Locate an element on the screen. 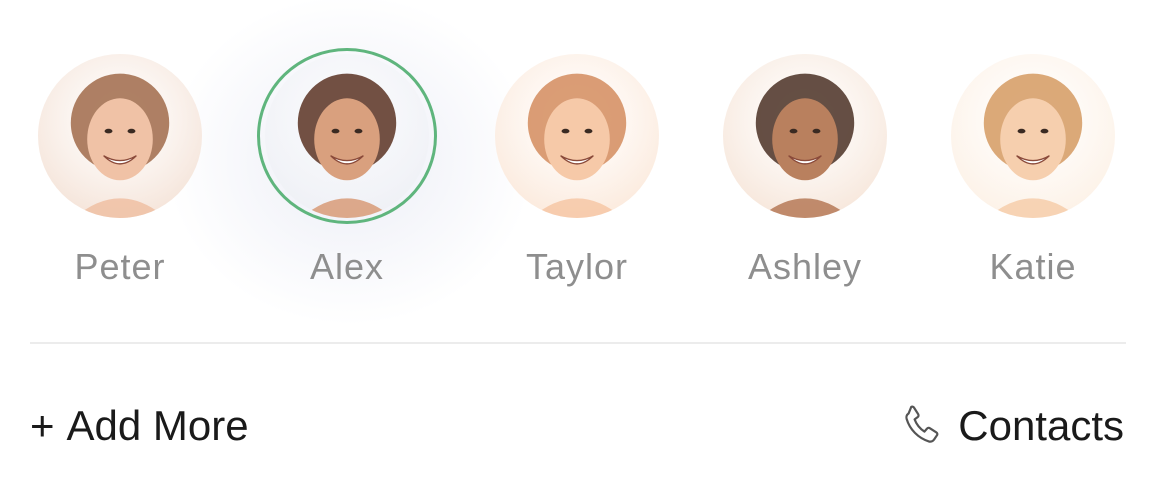 Image resolution: width=1156 pixels, height=504 pixels. contact-katie: Katie is located at coordinates (1033, 168).